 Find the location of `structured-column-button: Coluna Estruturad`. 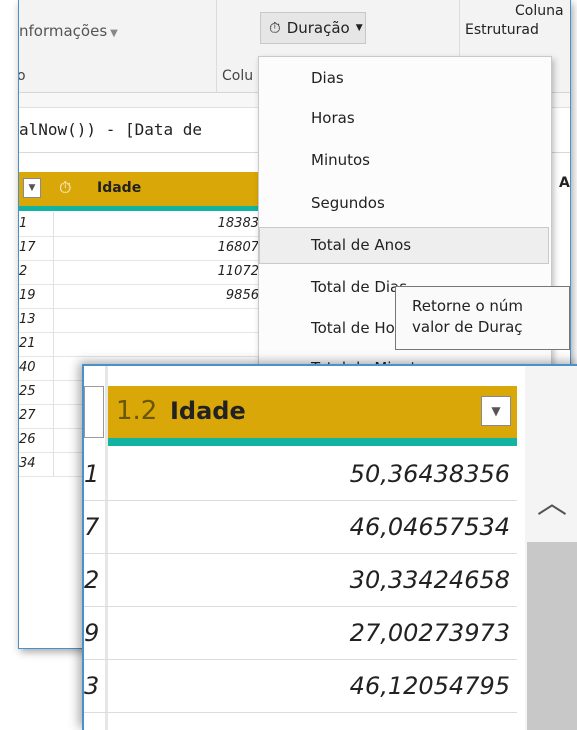

structured-column-button: Coluna Estruturad is located at coordinates (517, 21).